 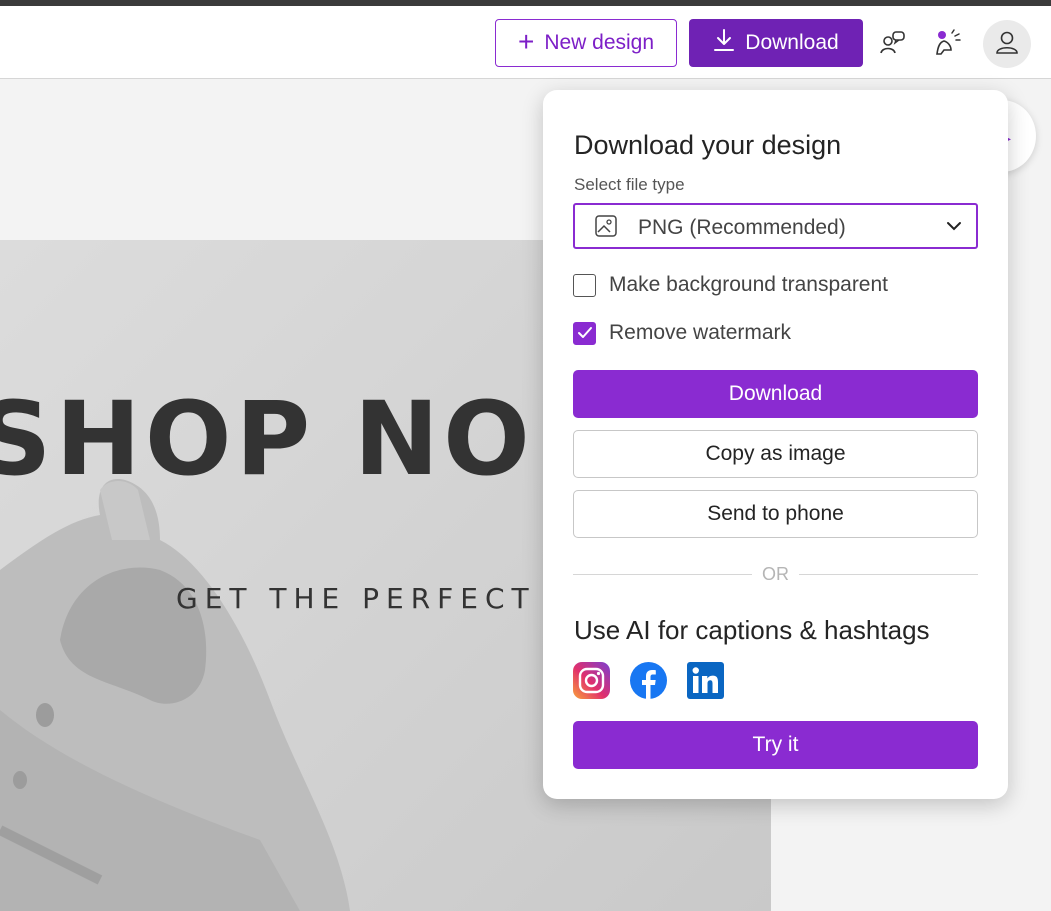 What do you see at coordinates (606, 228) in the screenshot?
I see `image-icon` at bounding box center [606, 228].